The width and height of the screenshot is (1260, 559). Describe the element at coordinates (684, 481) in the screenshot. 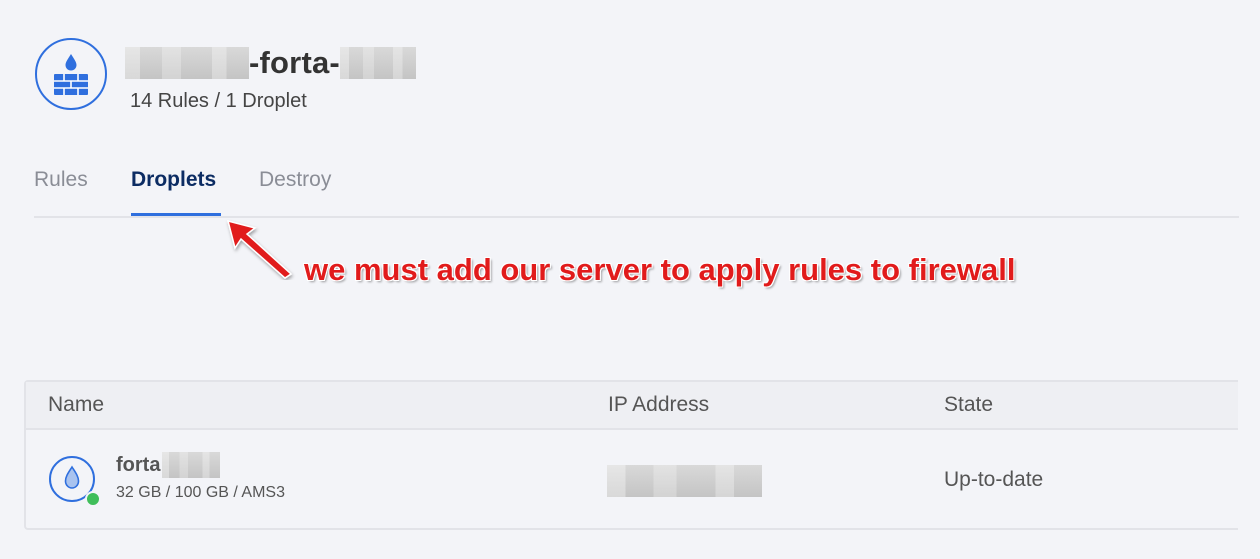

I see `ip-address-redacted` at that location.